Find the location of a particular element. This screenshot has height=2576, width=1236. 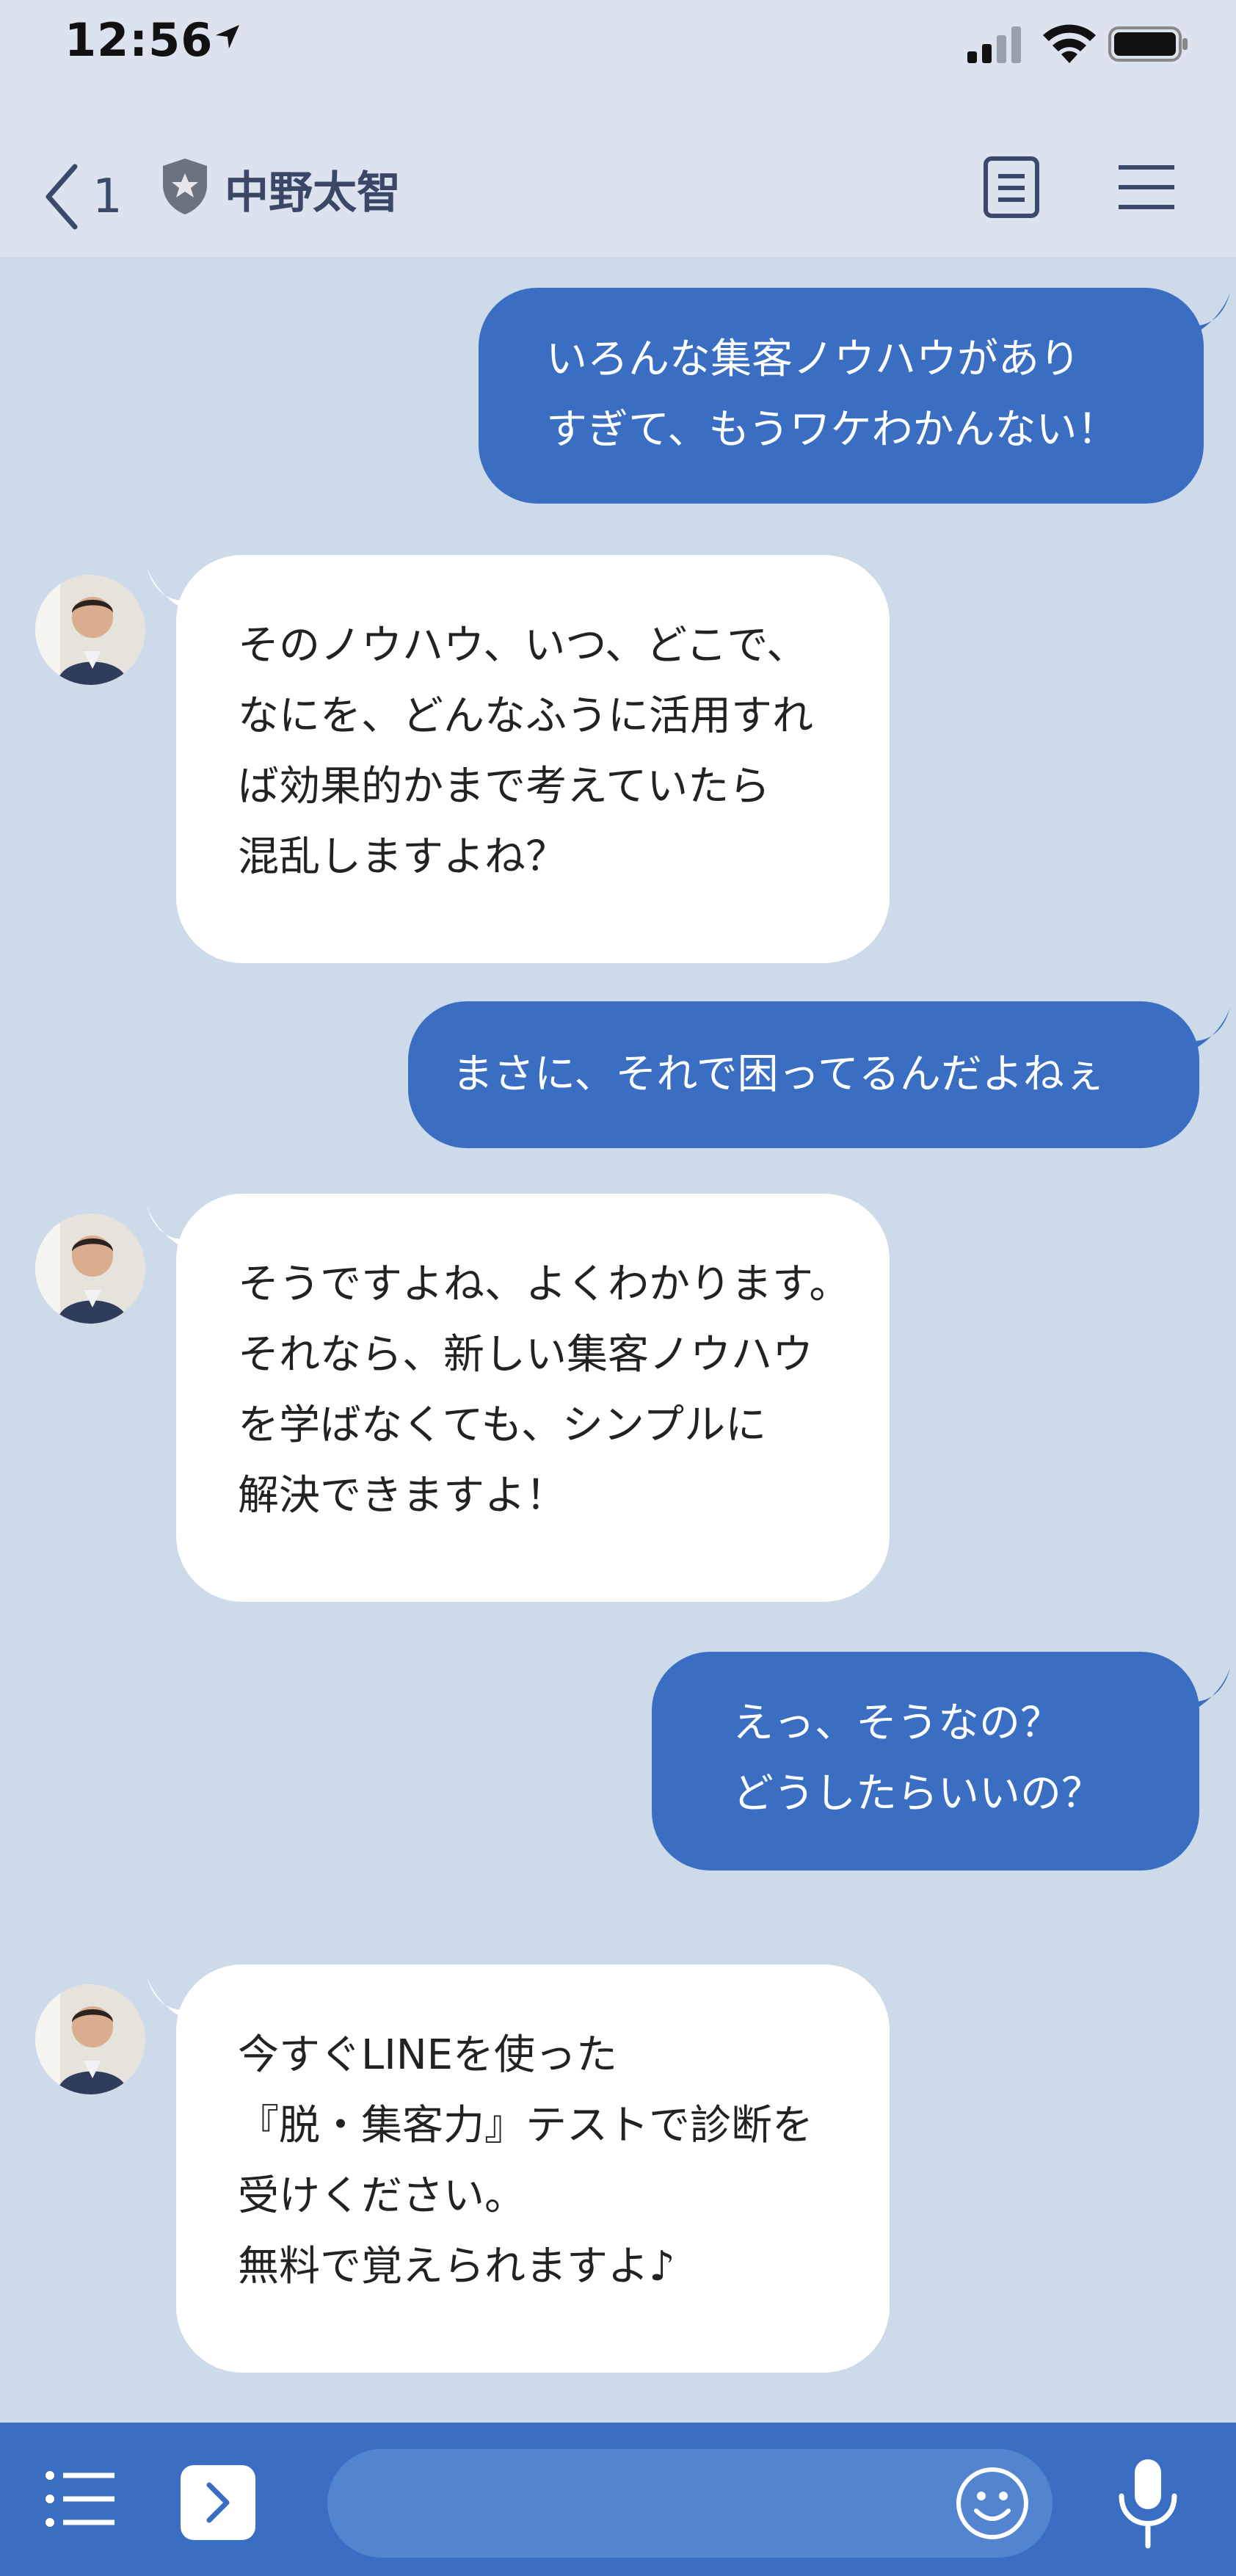

cellular-signal-icon is located at coordinates (994, 45).